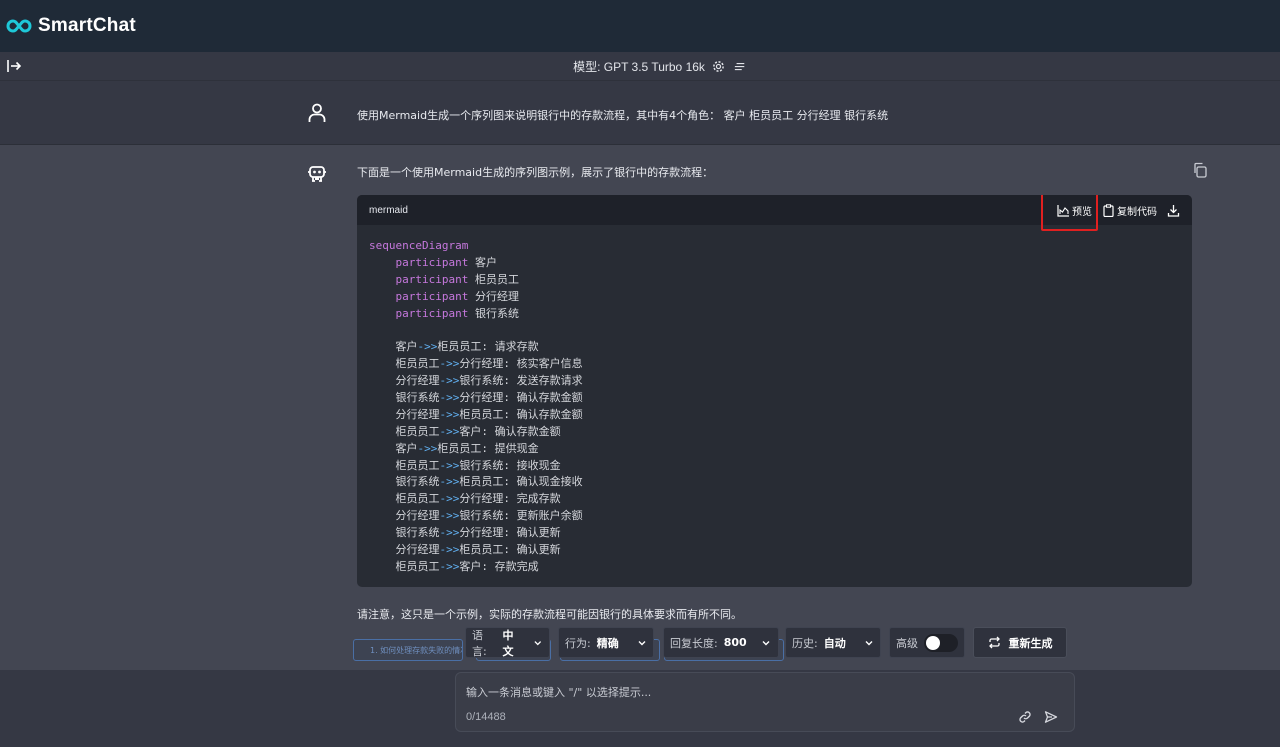 This screenshot has width=1280, height=747. I want to click on code-participant-name: 银行系统, so click(493, 313).